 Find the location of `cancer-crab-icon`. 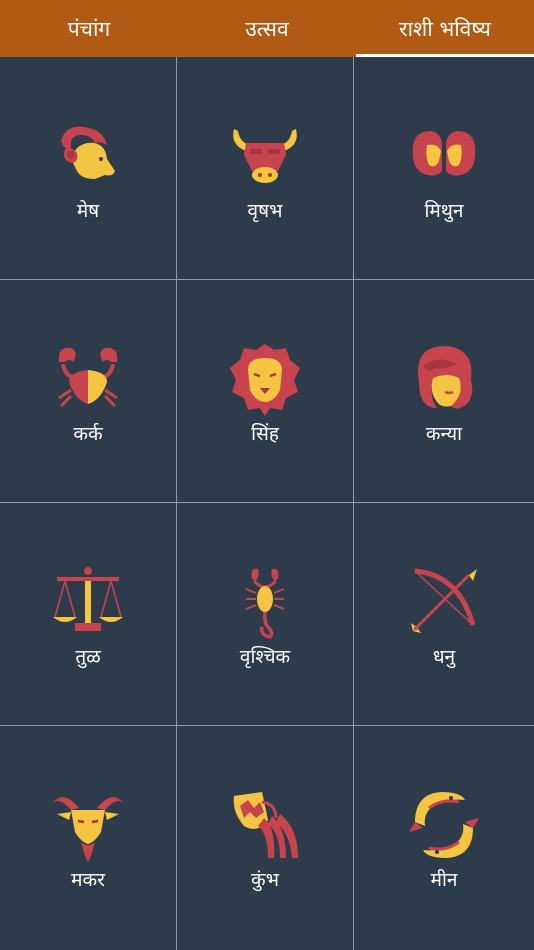

cancer-crab-icon is located at coordinates (88, 377).